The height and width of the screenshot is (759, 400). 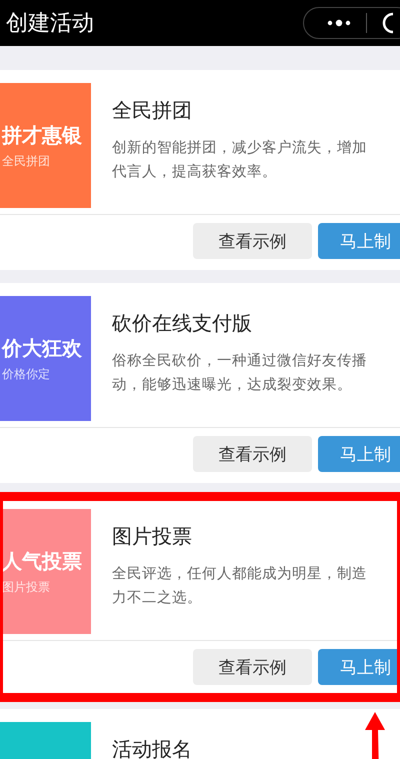 What do you see at coordinates (239, 586) in the screenshot?
I see `activity-description: 全民评选，任何人都能成为明星，制造 力不二之选。` at bounding box center [239, 586].